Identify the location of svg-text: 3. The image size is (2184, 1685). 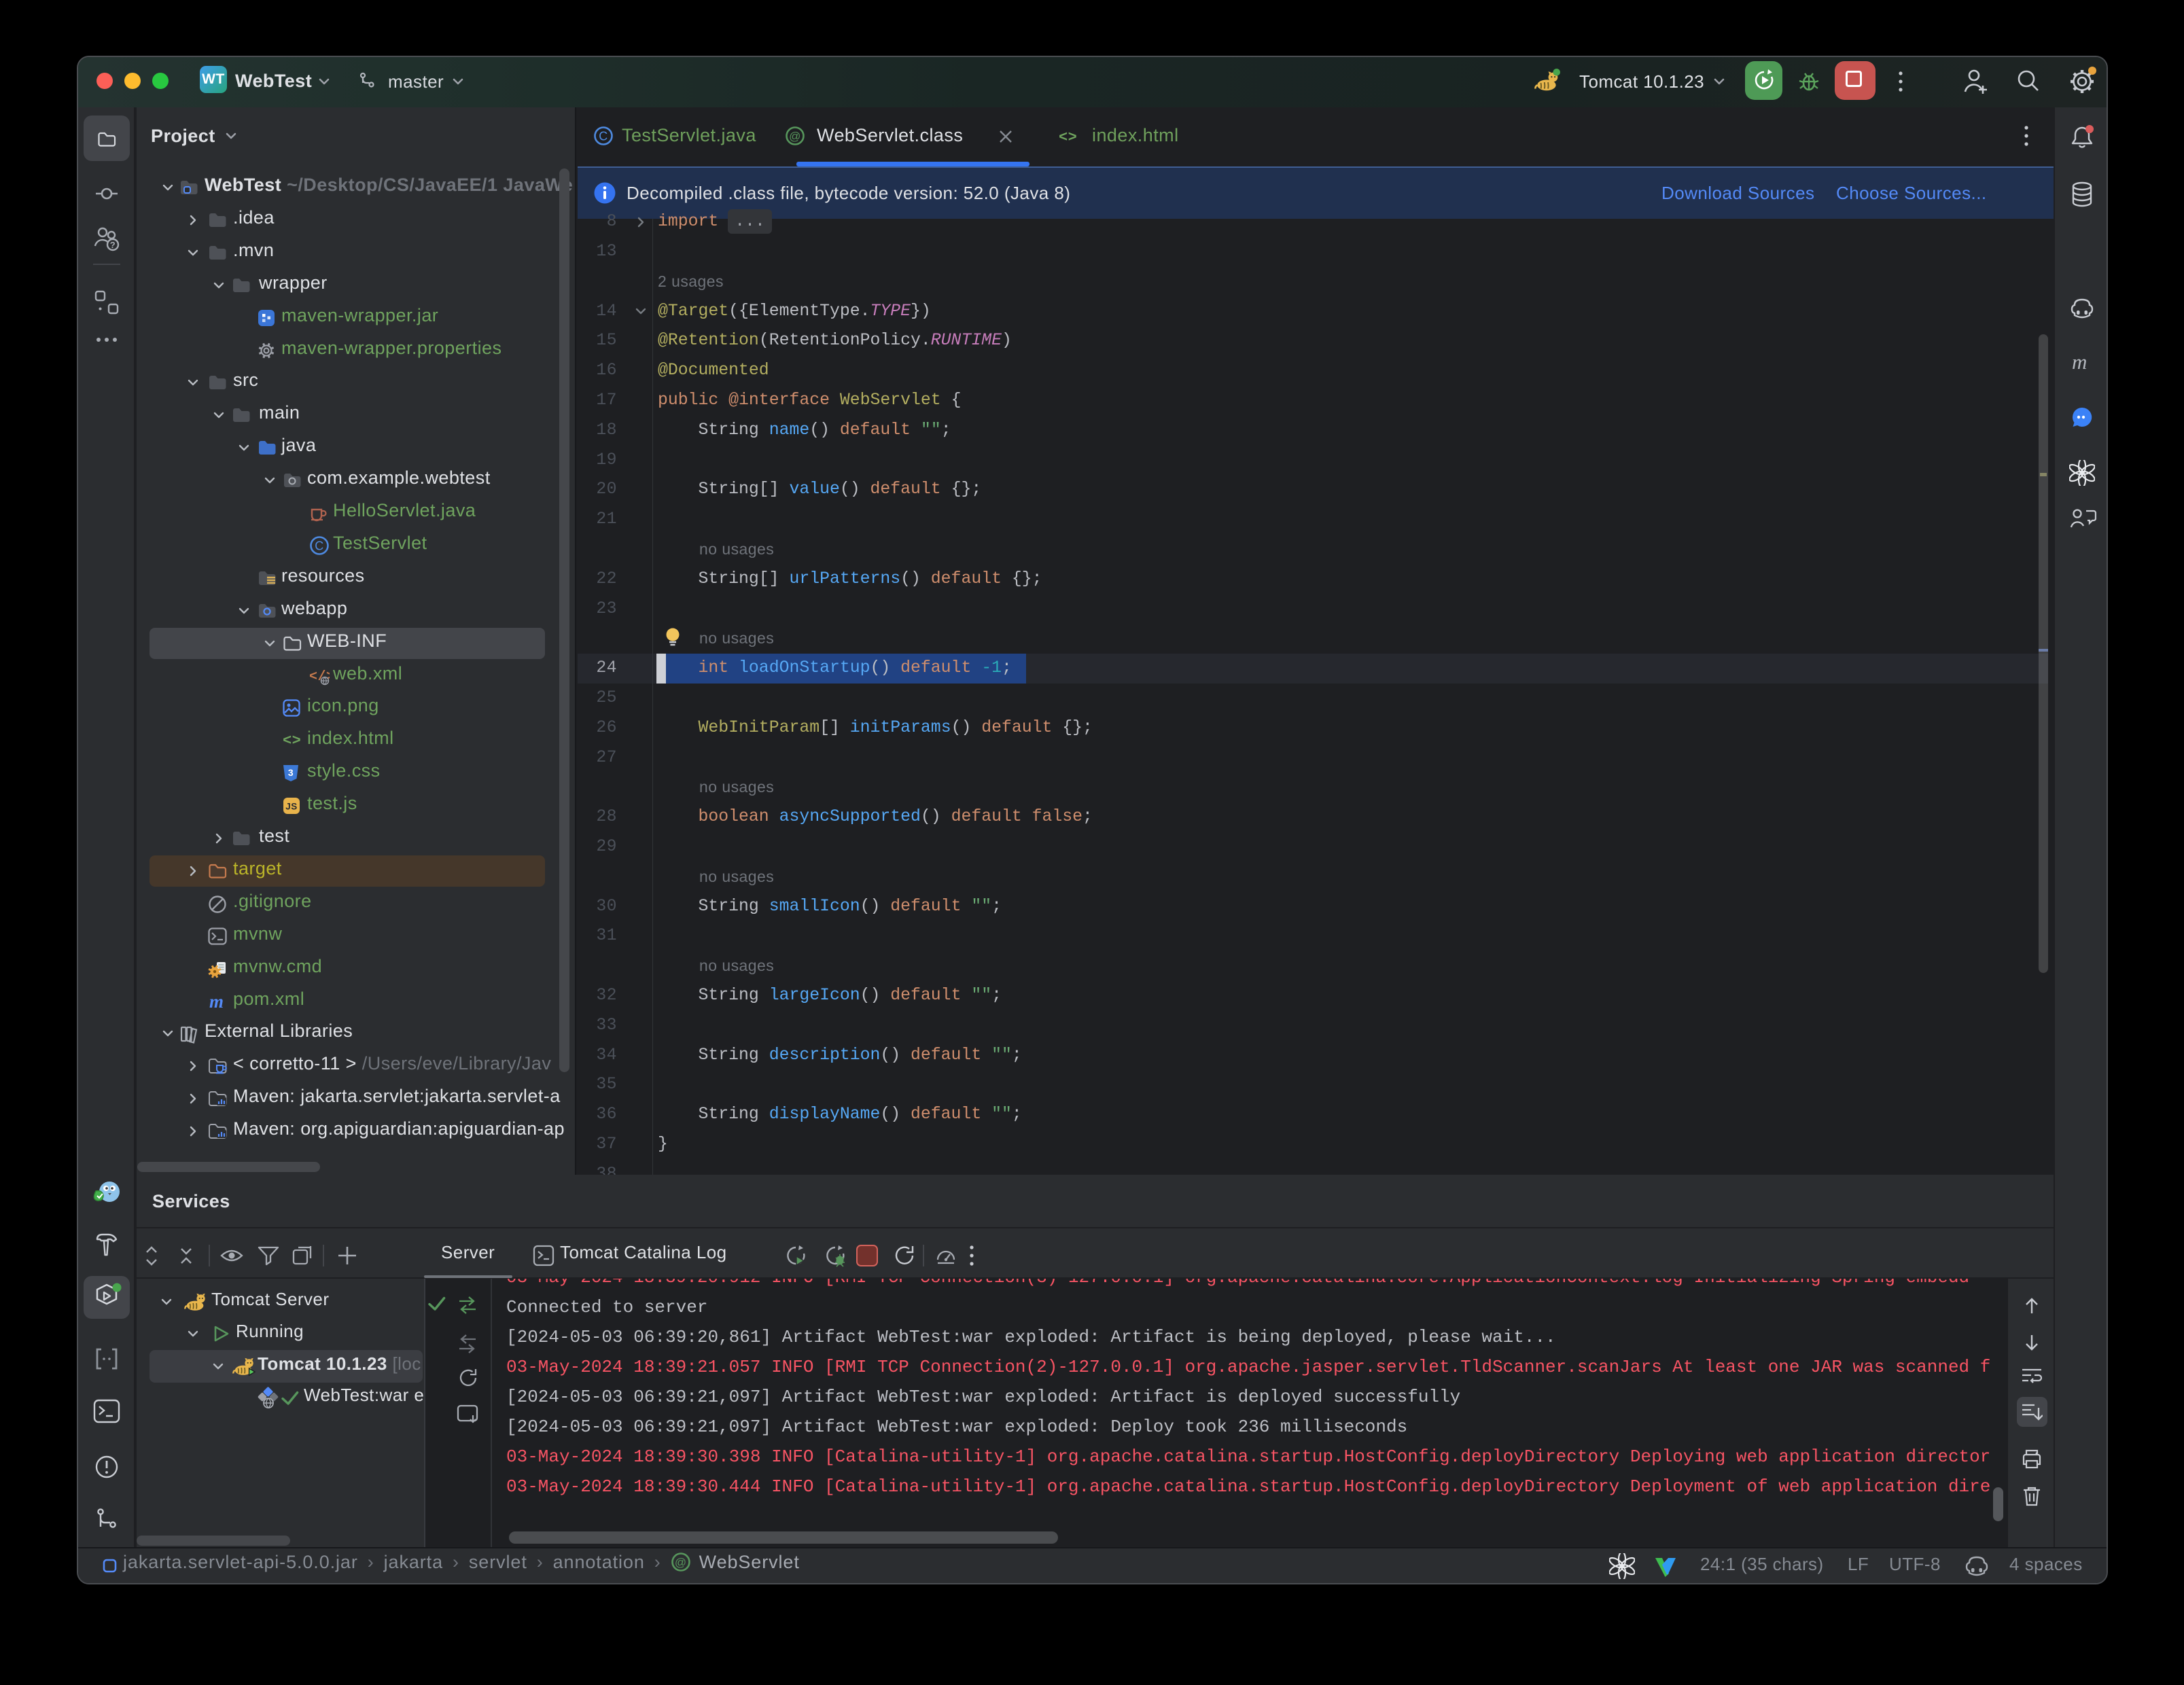
(291, 772).